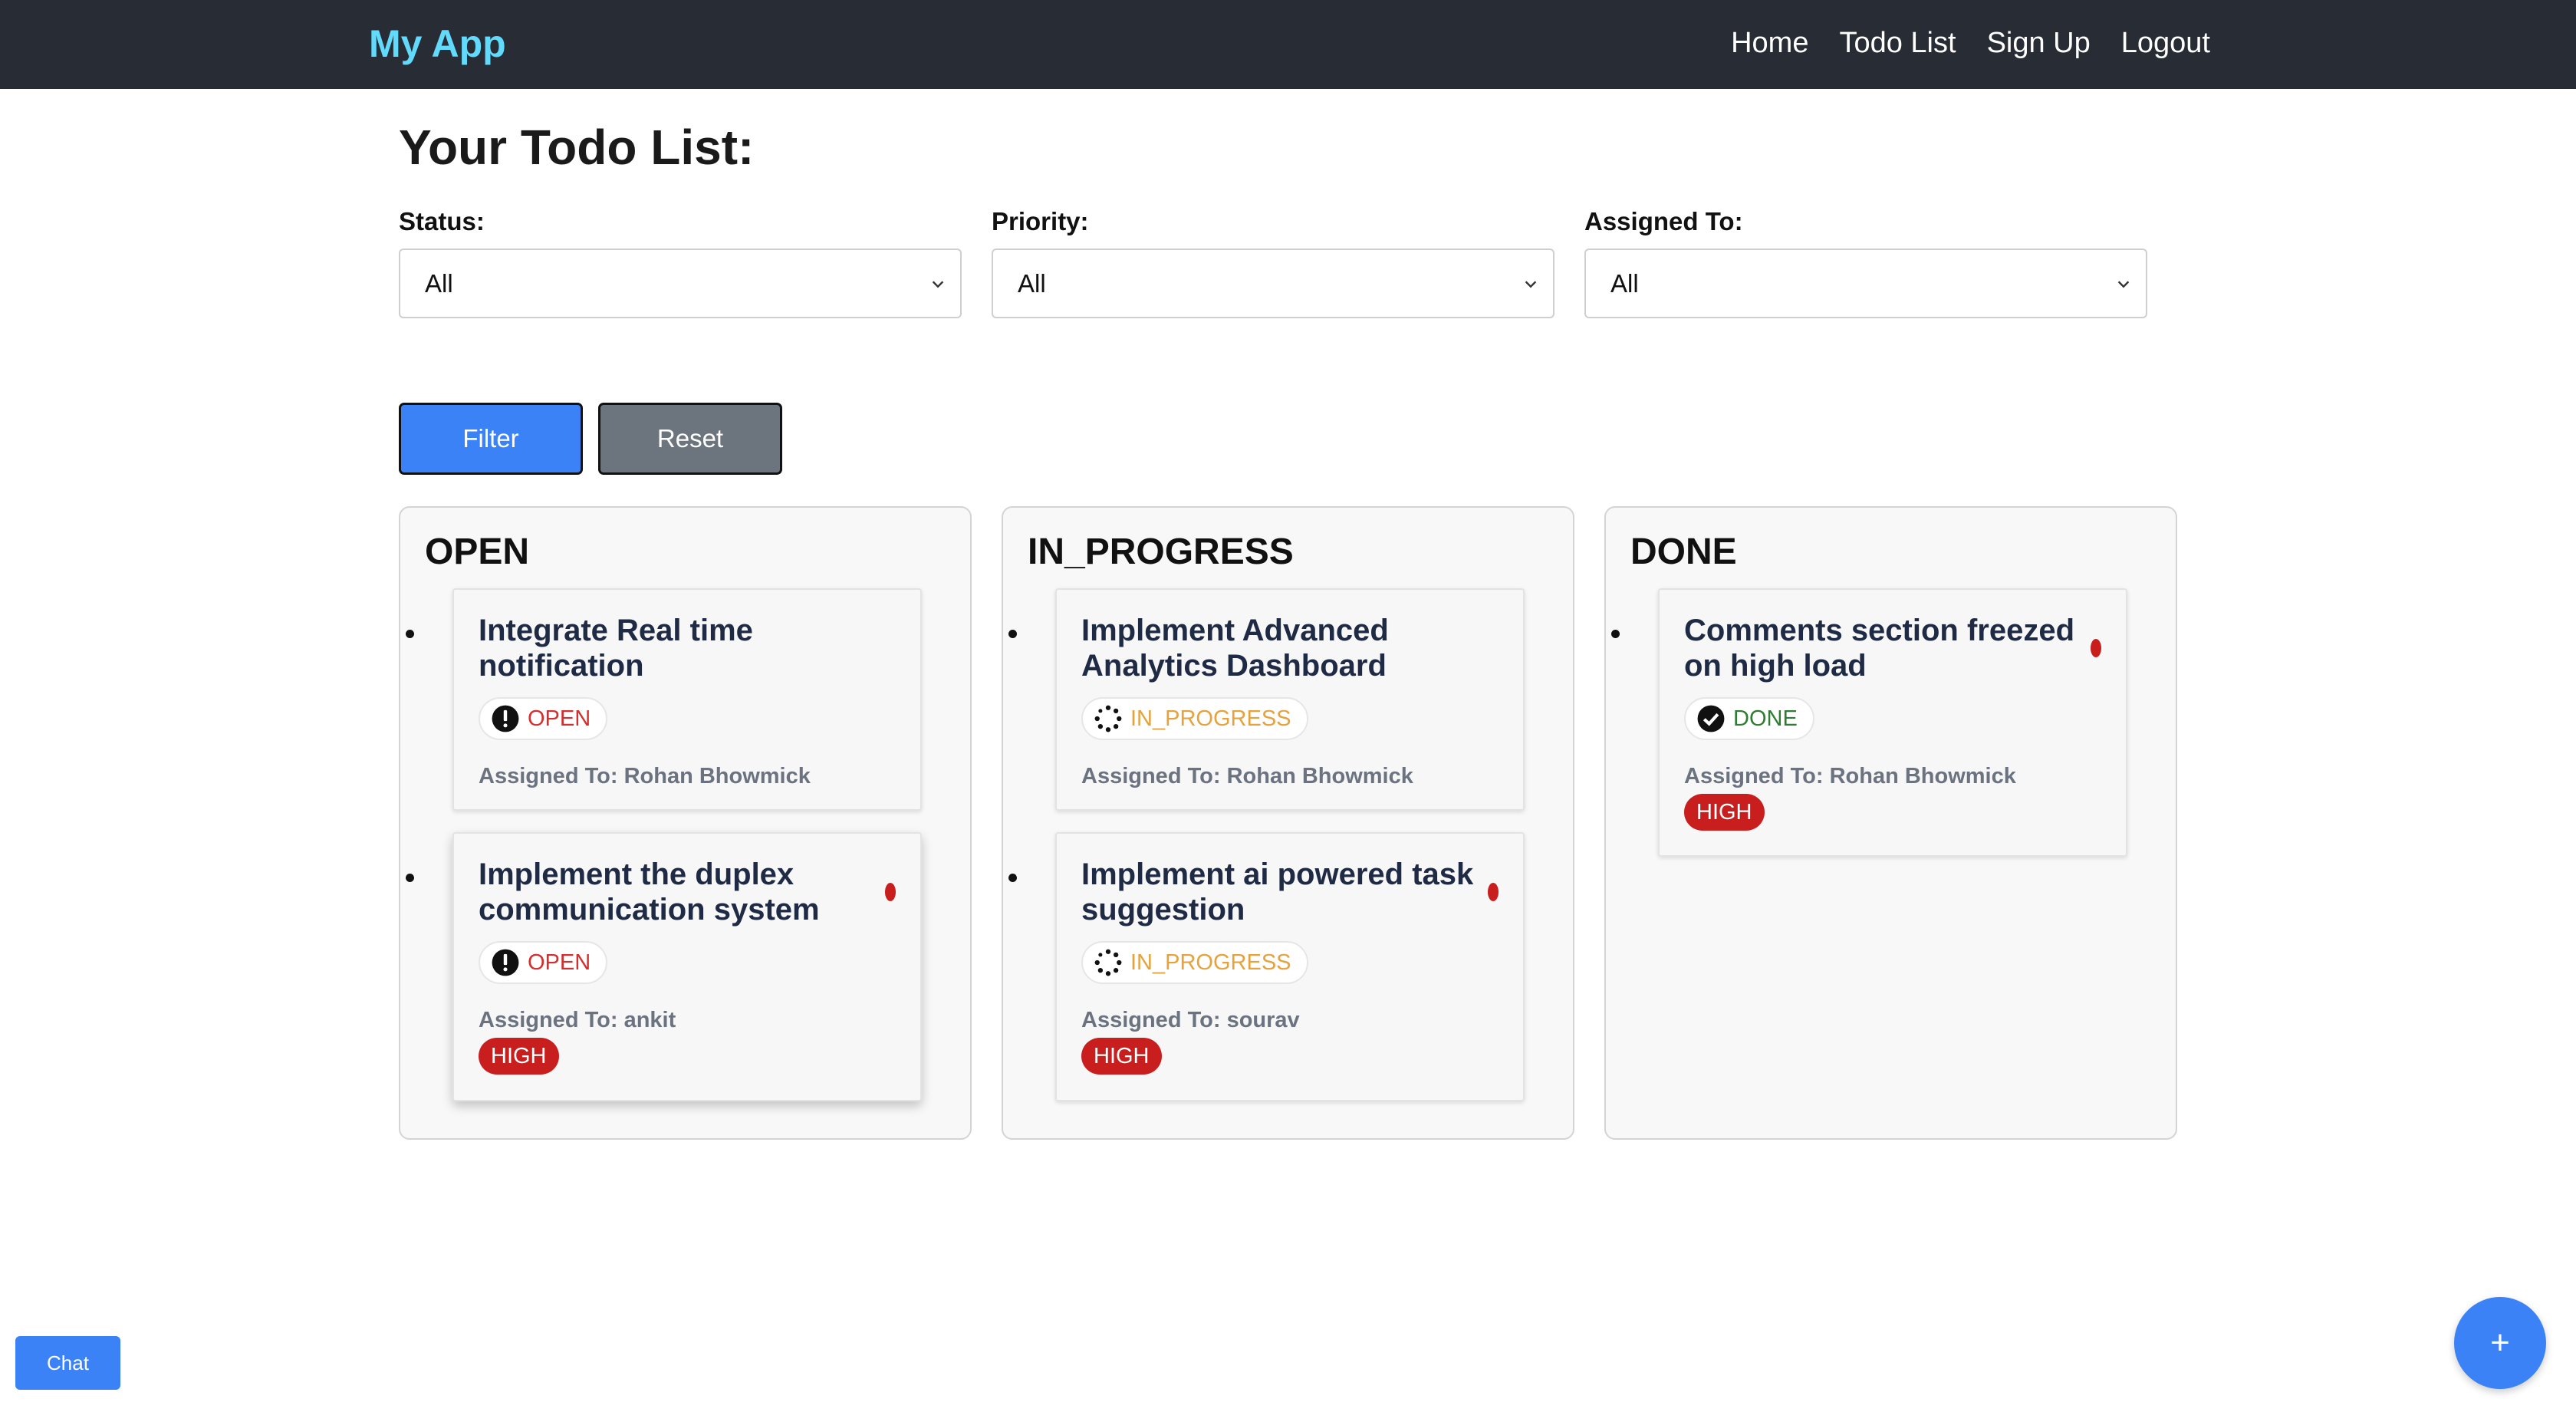 This screenshot has width=2576, height=1422. What do you see at coordinates (1032, 283) in the screenshot?
I see `priority-select-value: All` at bounding box center [1032, 283].